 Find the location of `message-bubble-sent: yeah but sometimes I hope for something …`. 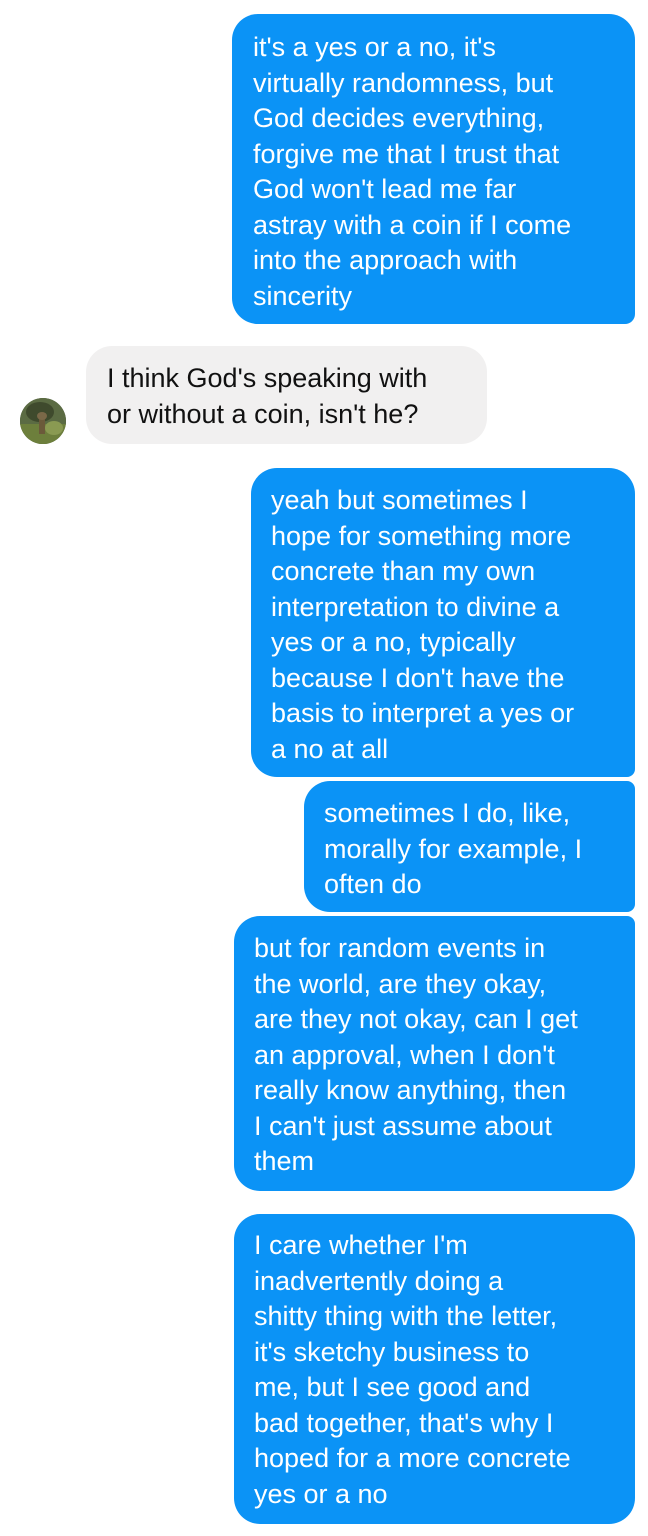

message-bubble-sent: yeah but sometimes I hope for something … is located at coordinates (443, 622).